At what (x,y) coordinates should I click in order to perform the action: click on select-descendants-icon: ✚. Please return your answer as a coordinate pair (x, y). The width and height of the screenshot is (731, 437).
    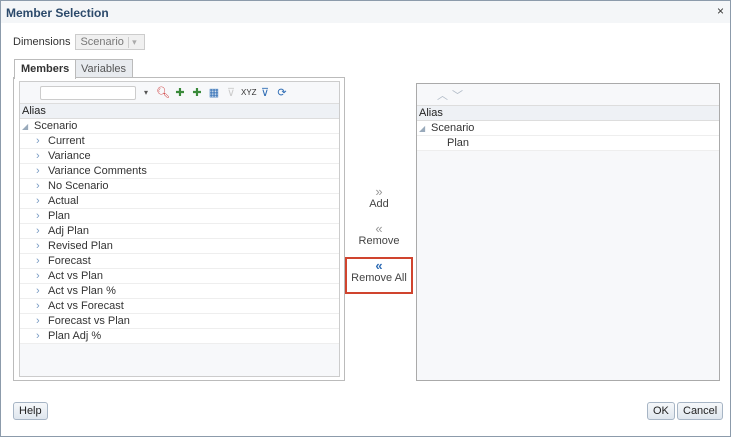
    Looking at the image, I should click on (180, 93).